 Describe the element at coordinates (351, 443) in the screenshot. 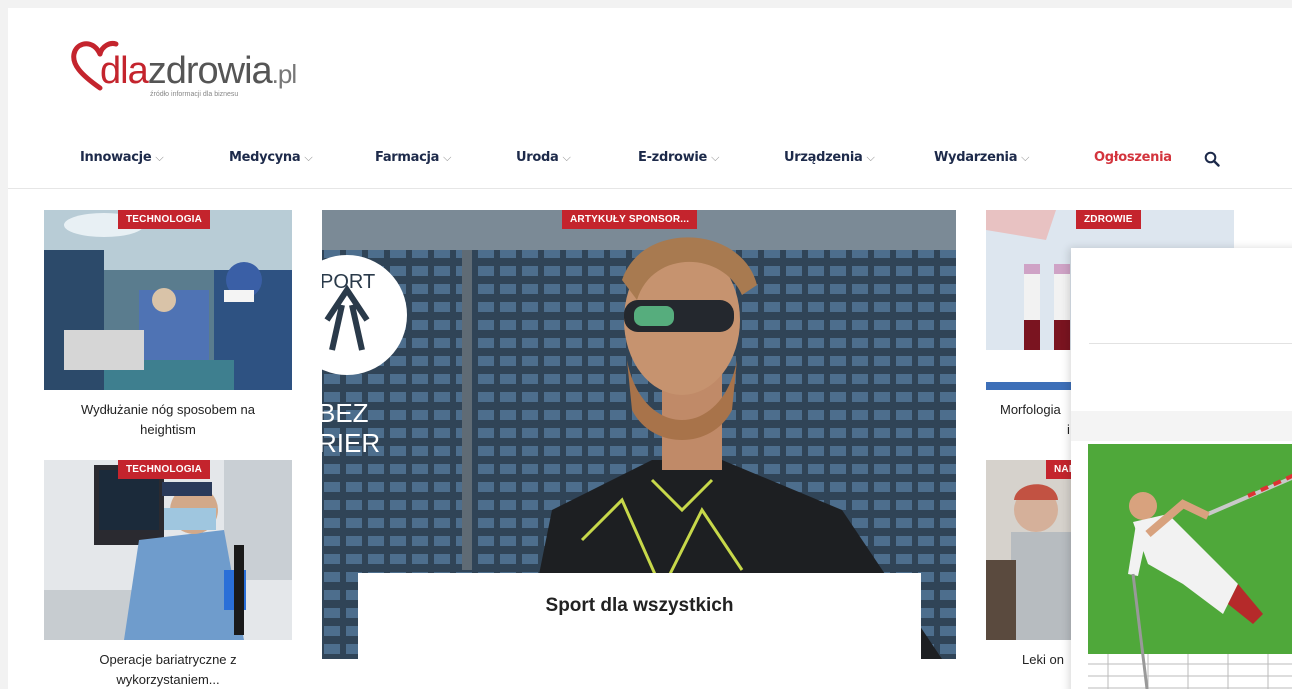

I see `svg-text: RIER` at that location.